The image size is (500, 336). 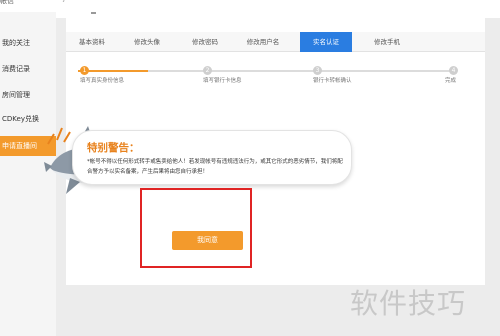 I want to click on step-1-dot: 1, so click(x=84, y=70).